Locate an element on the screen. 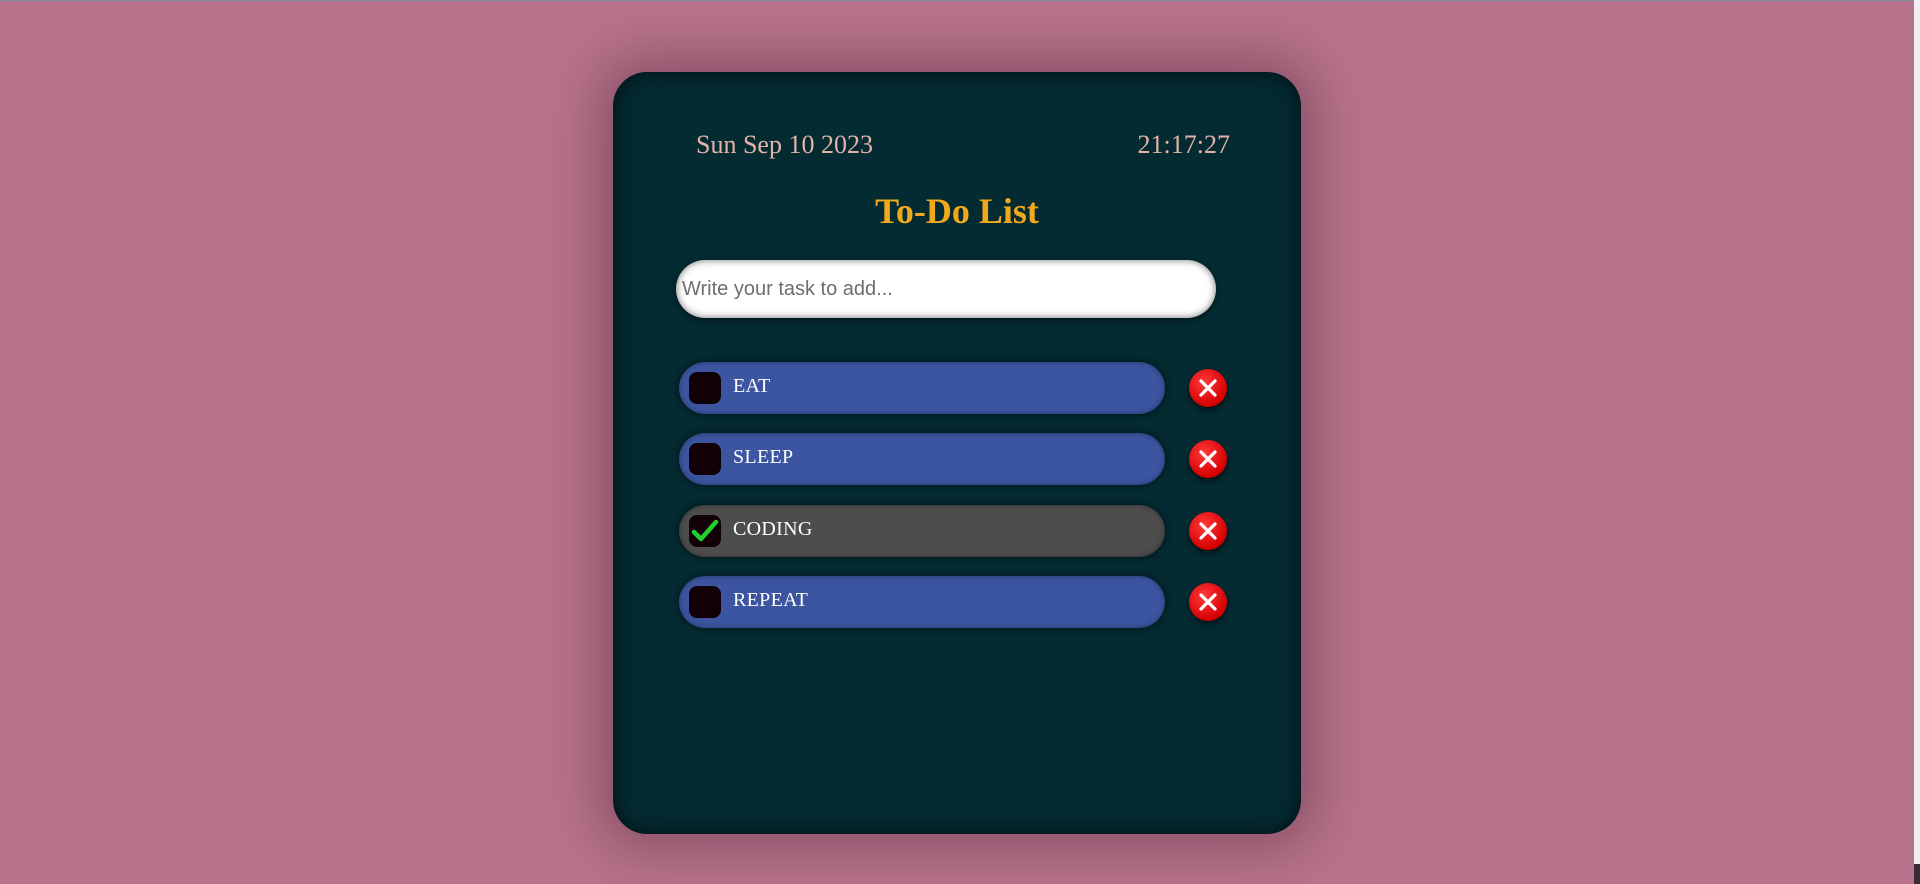  task-row-eat: EAT is located at coordinates (959, 388).